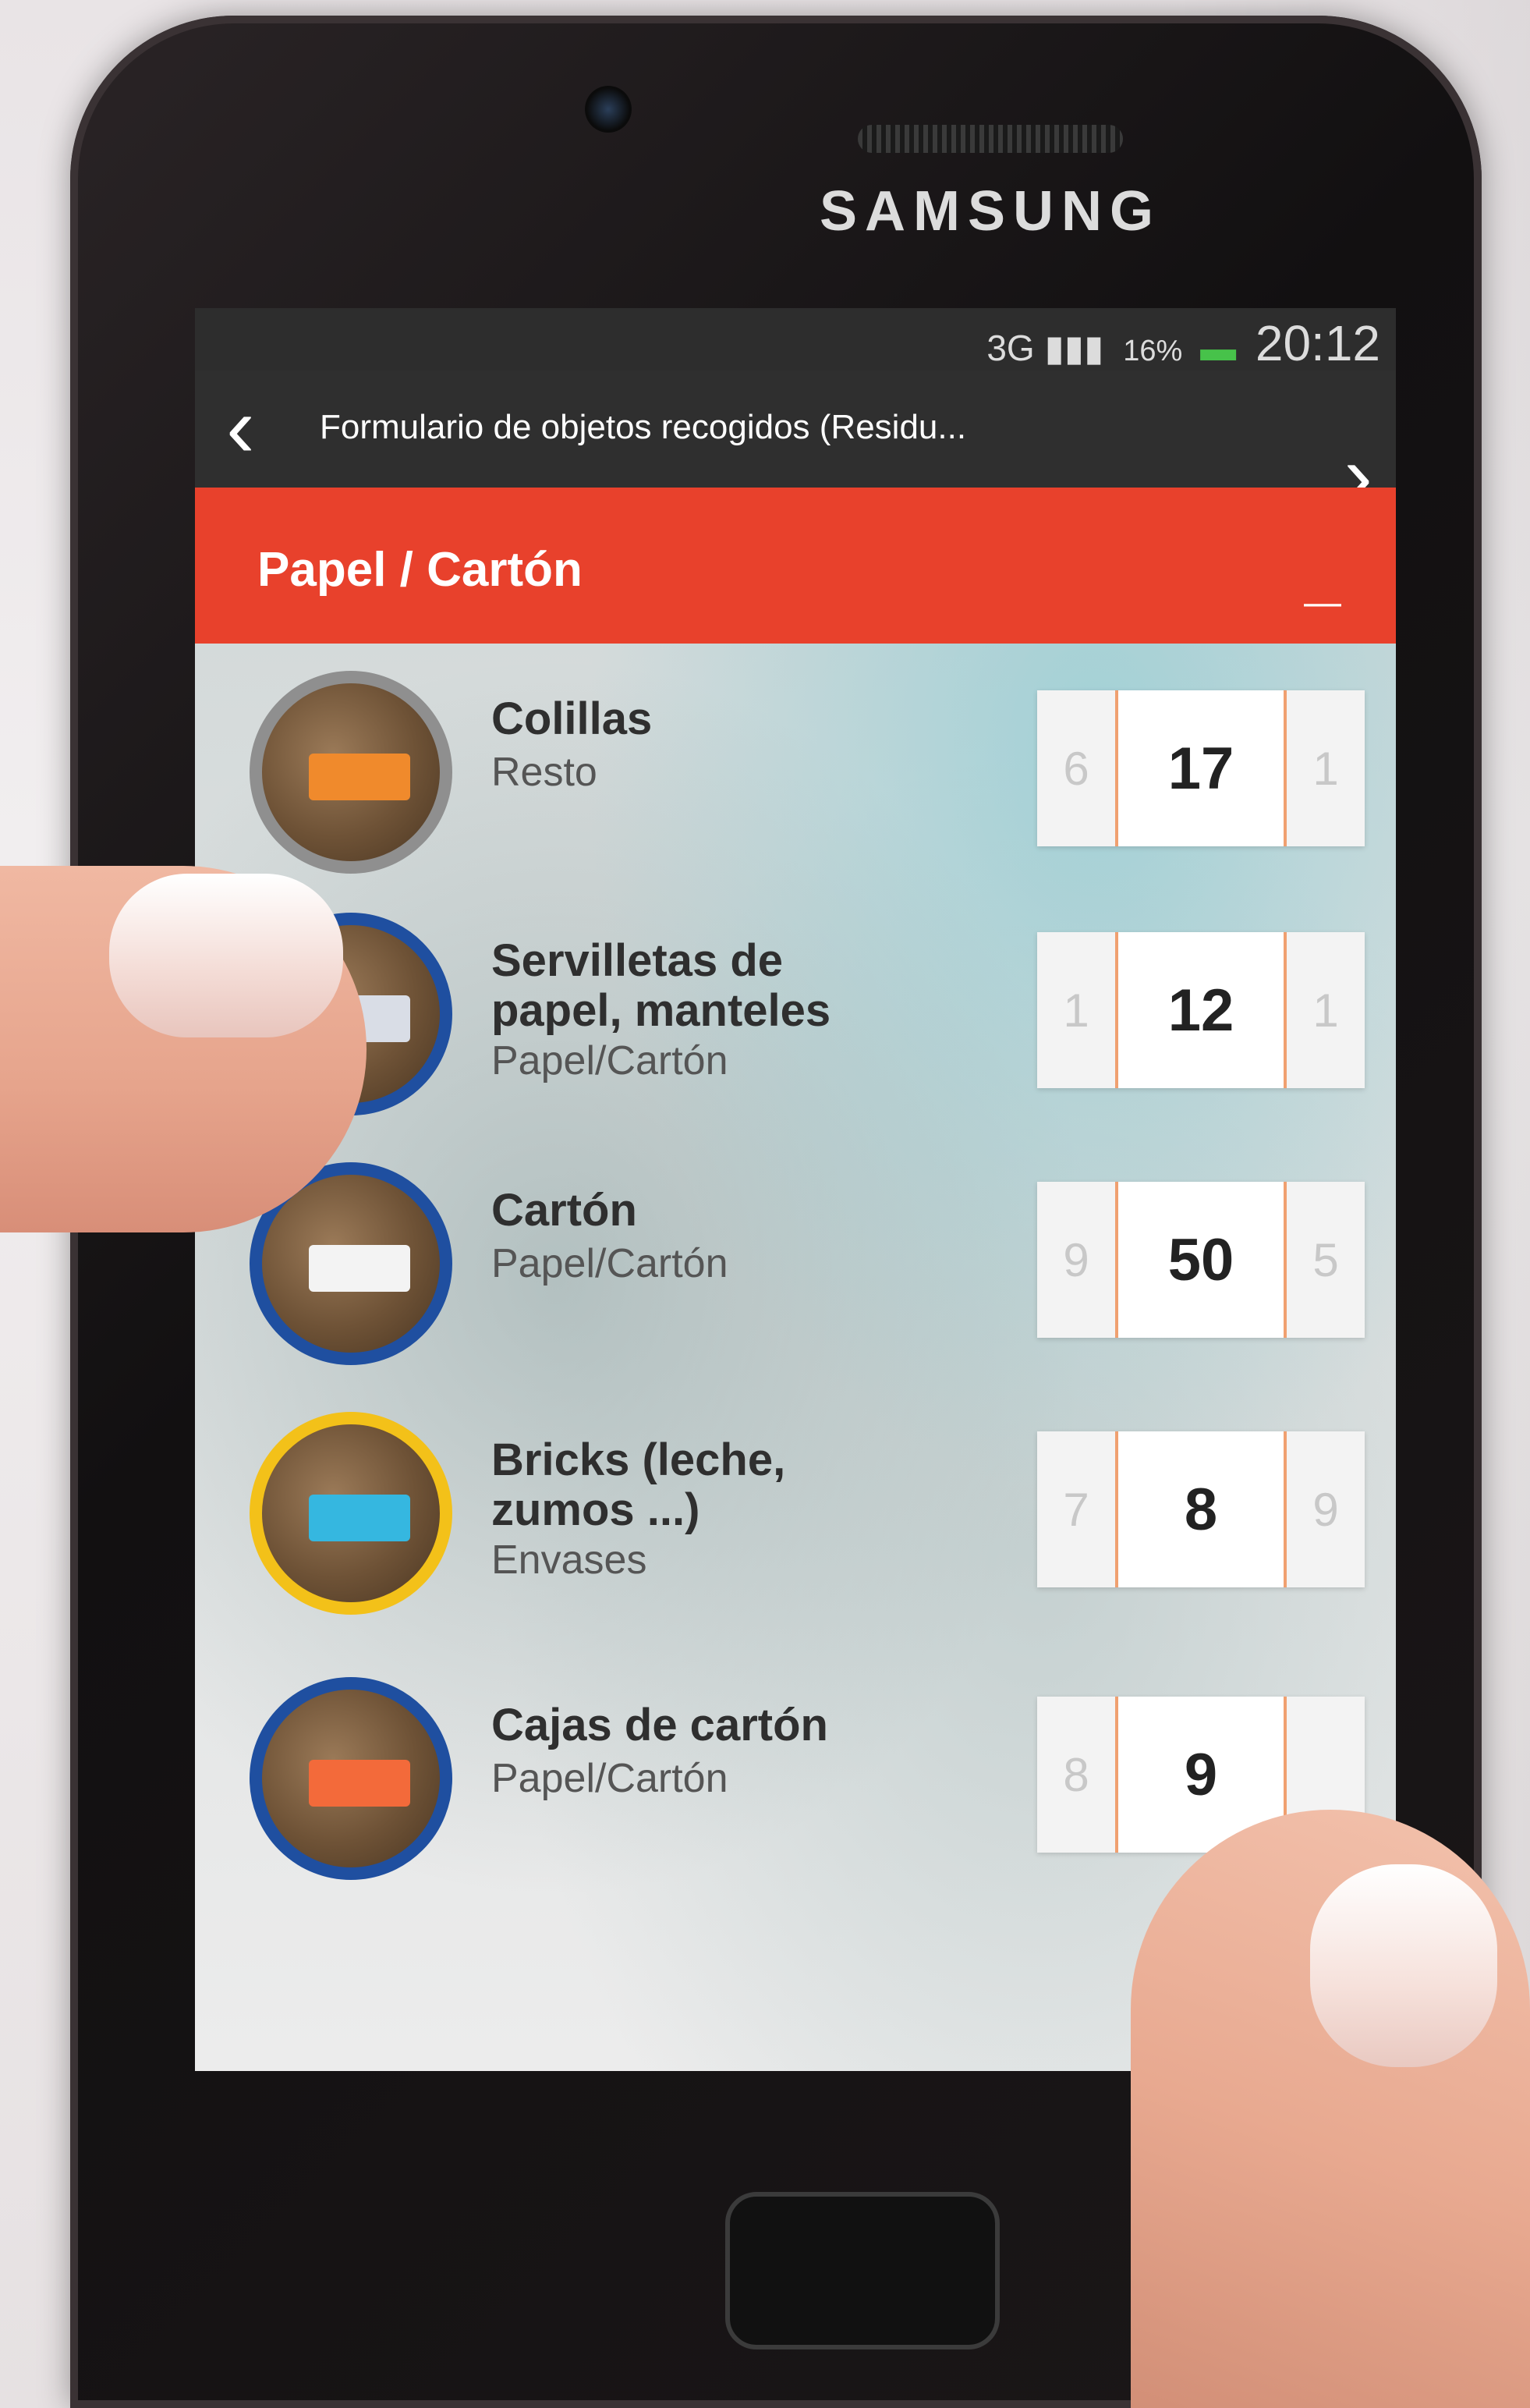  I want to click on quantity-stepper: 9 50 5, so click(1201, 1260).